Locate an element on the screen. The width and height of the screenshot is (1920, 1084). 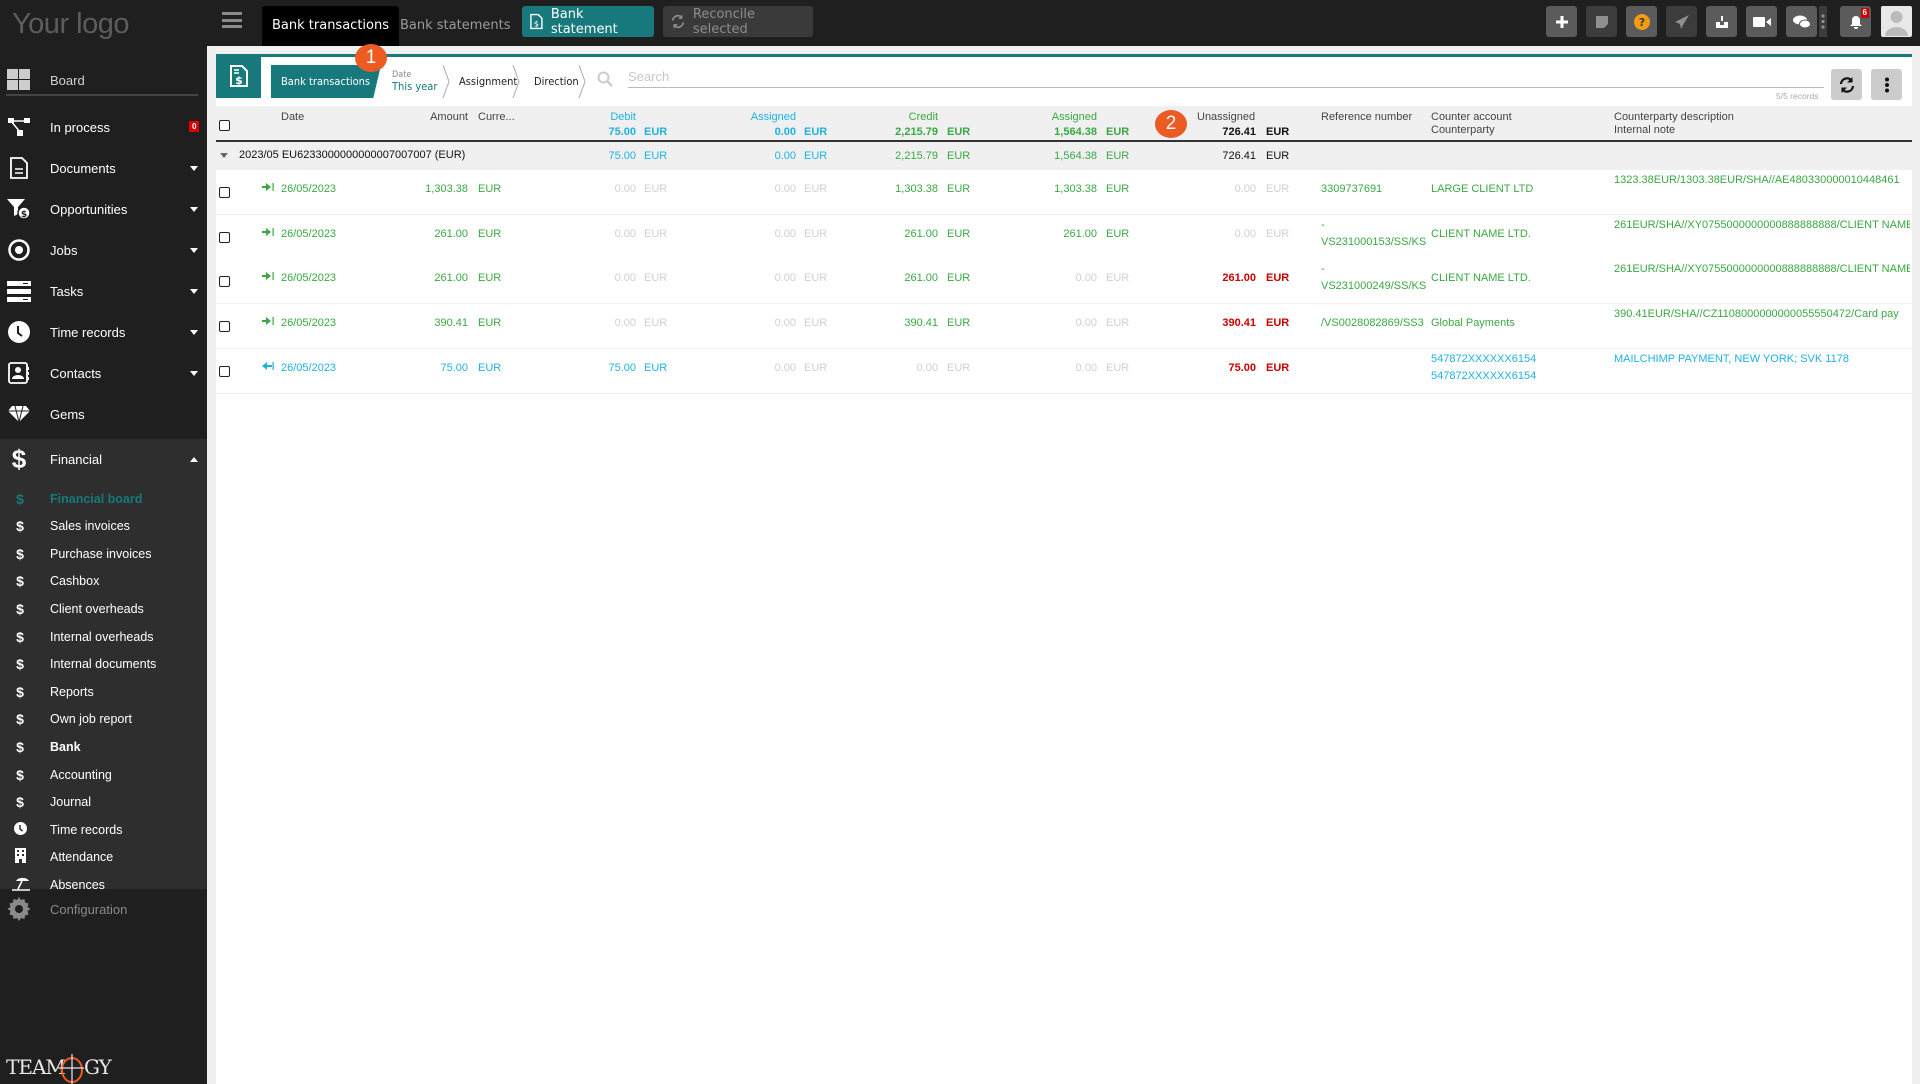
sidebar-subitem-own-job-report: $ Own job report is located at coordinates (103, 719).